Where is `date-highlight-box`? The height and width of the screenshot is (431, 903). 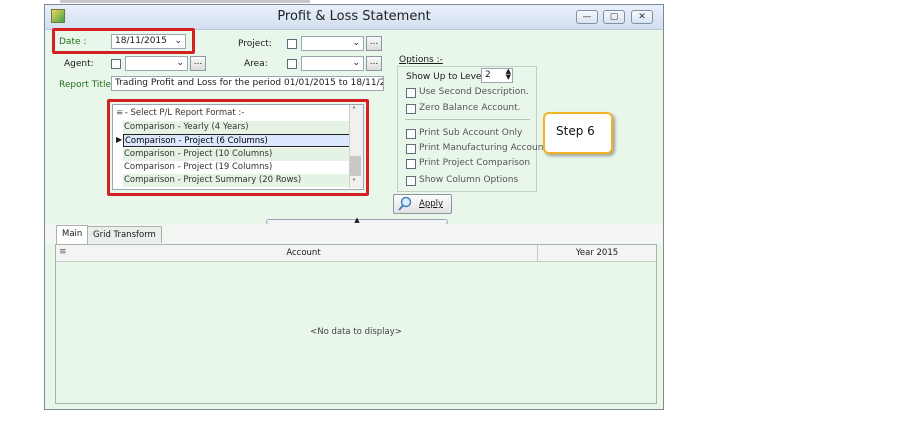
date-highlight-box is located at coordinates (123, 41).